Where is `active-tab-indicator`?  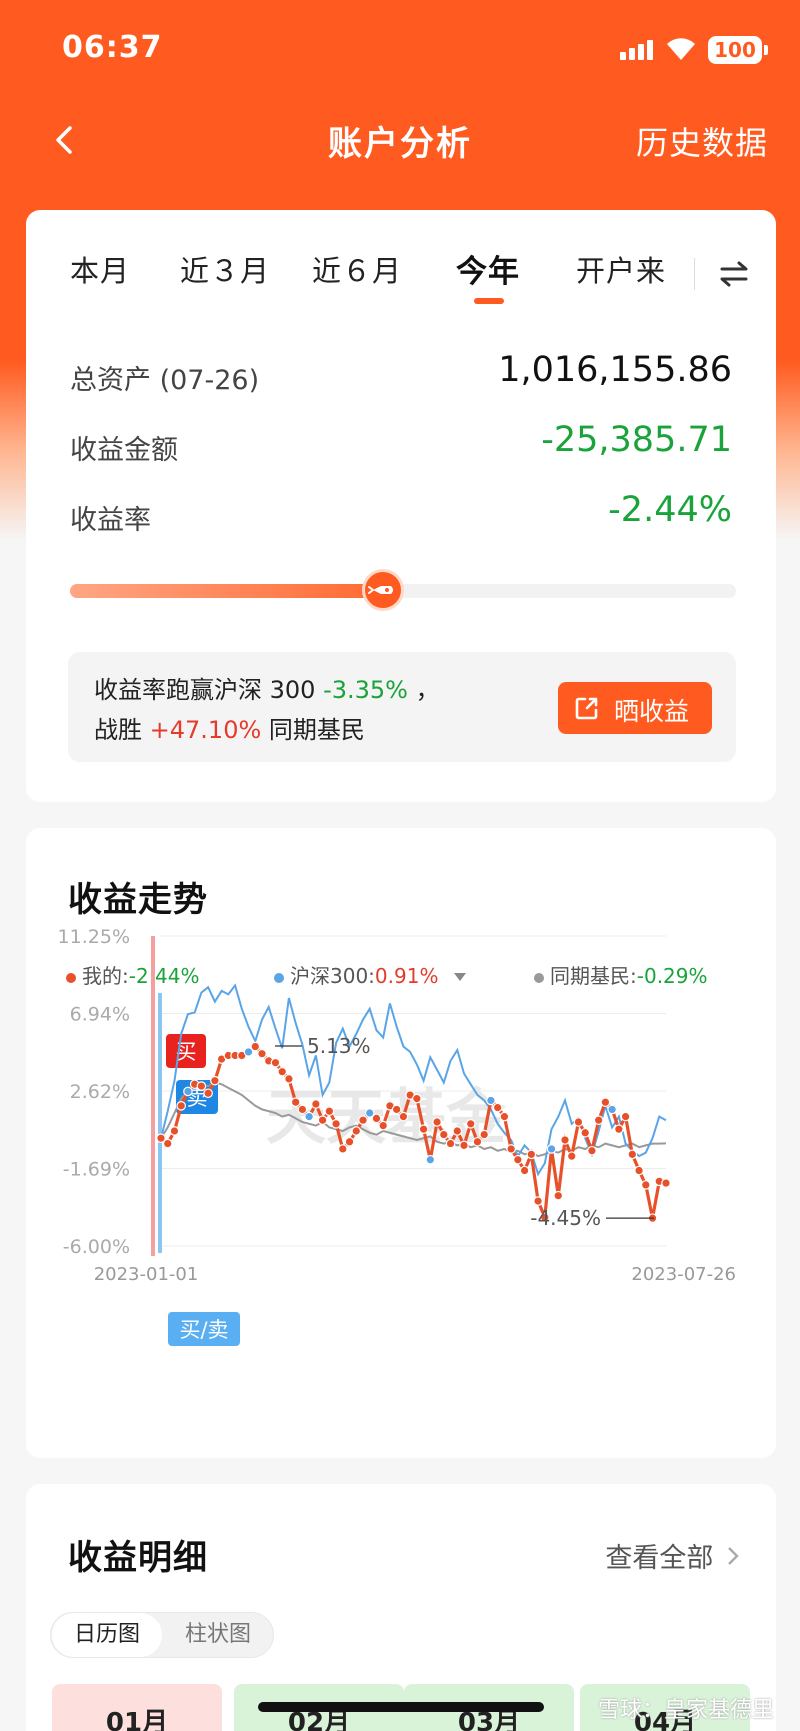 active-tab-indicator is located at coordinates (489, 301).